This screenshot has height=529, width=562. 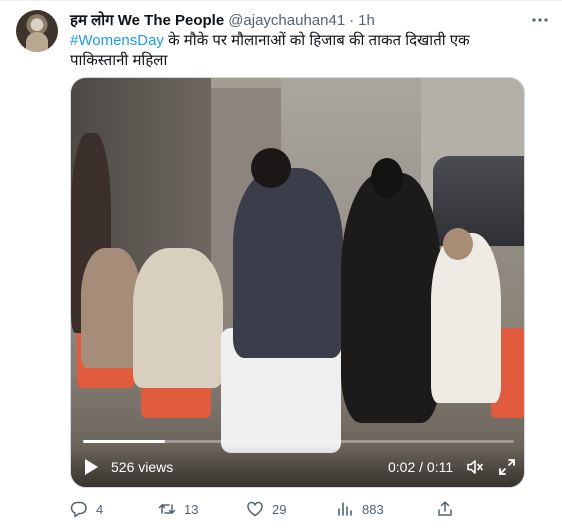 I want to click on video-controls: 526 views 0:02 / 0:11, so click(x=297, y=466).